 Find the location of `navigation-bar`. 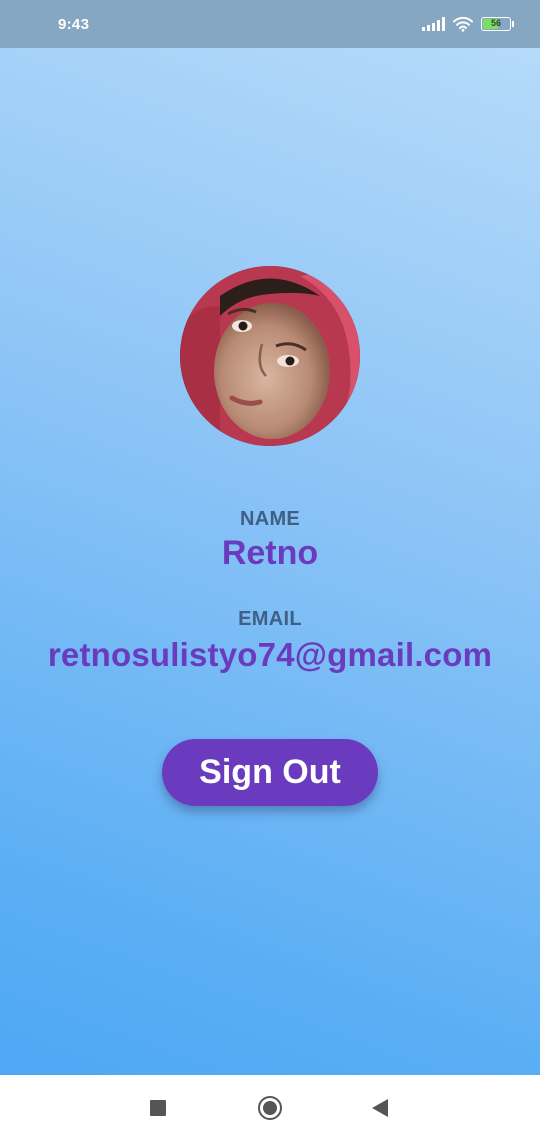

navigation-bar is located at coordinates (270, 1107).